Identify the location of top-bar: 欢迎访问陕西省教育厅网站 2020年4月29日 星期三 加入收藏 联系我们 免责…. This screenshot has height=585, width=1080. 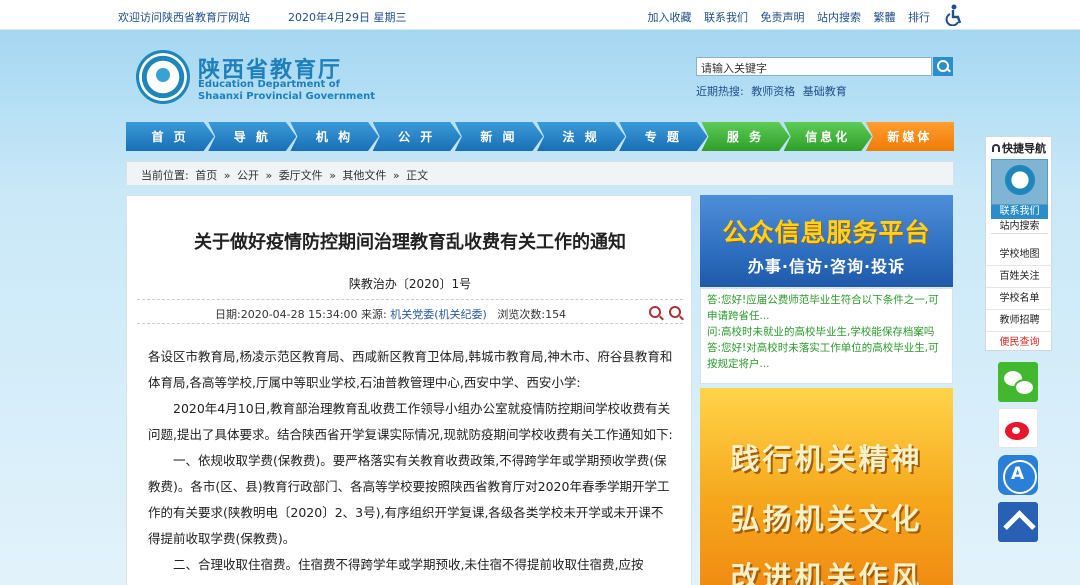
(540, 15).